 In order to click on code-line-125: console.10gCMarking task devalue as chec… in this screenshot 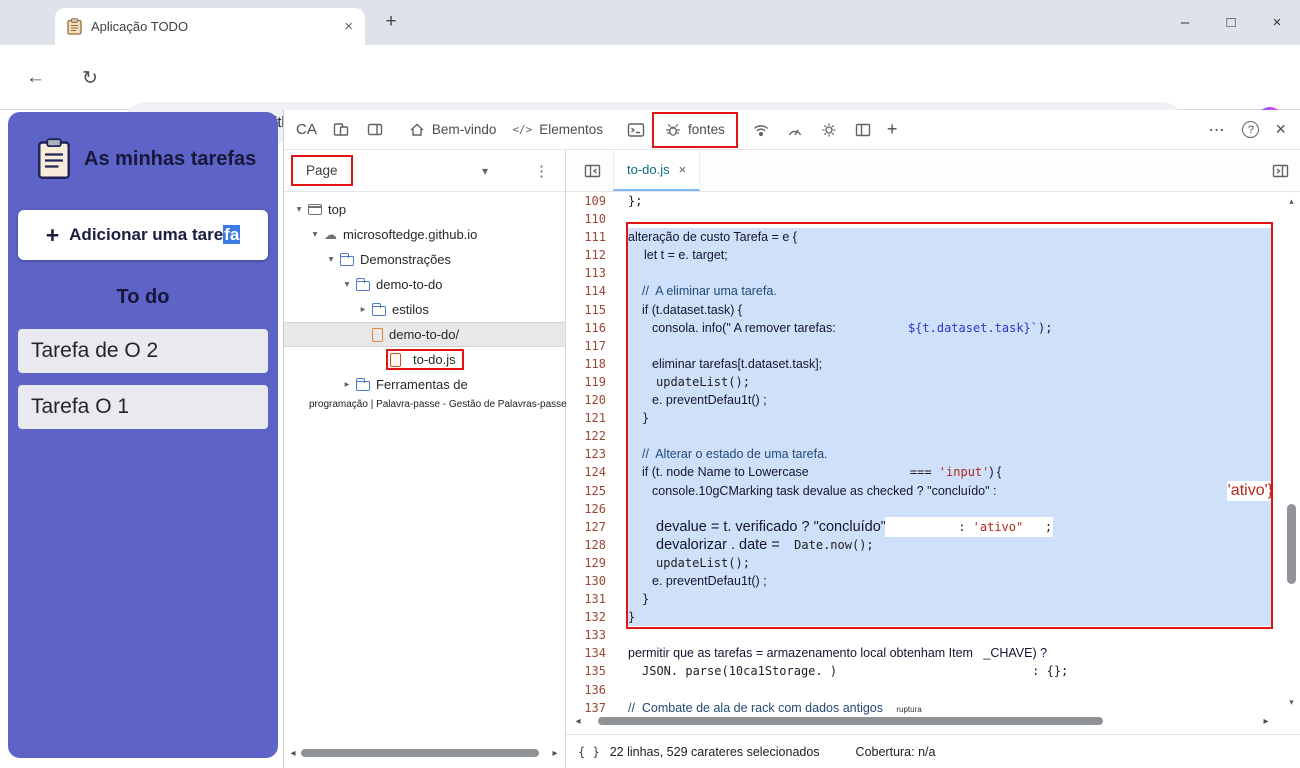, I will do `click(950, 490)`.